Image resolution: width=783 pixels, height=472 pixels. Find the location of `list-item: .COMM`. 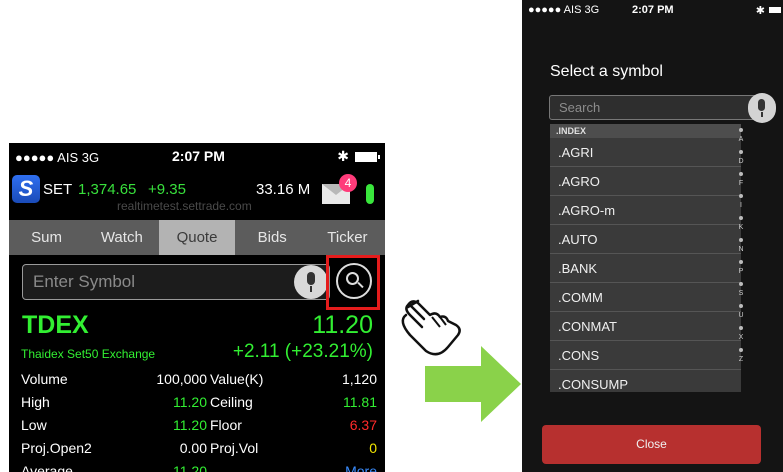

list-item: .COMM is located at coordinates (645, 297).